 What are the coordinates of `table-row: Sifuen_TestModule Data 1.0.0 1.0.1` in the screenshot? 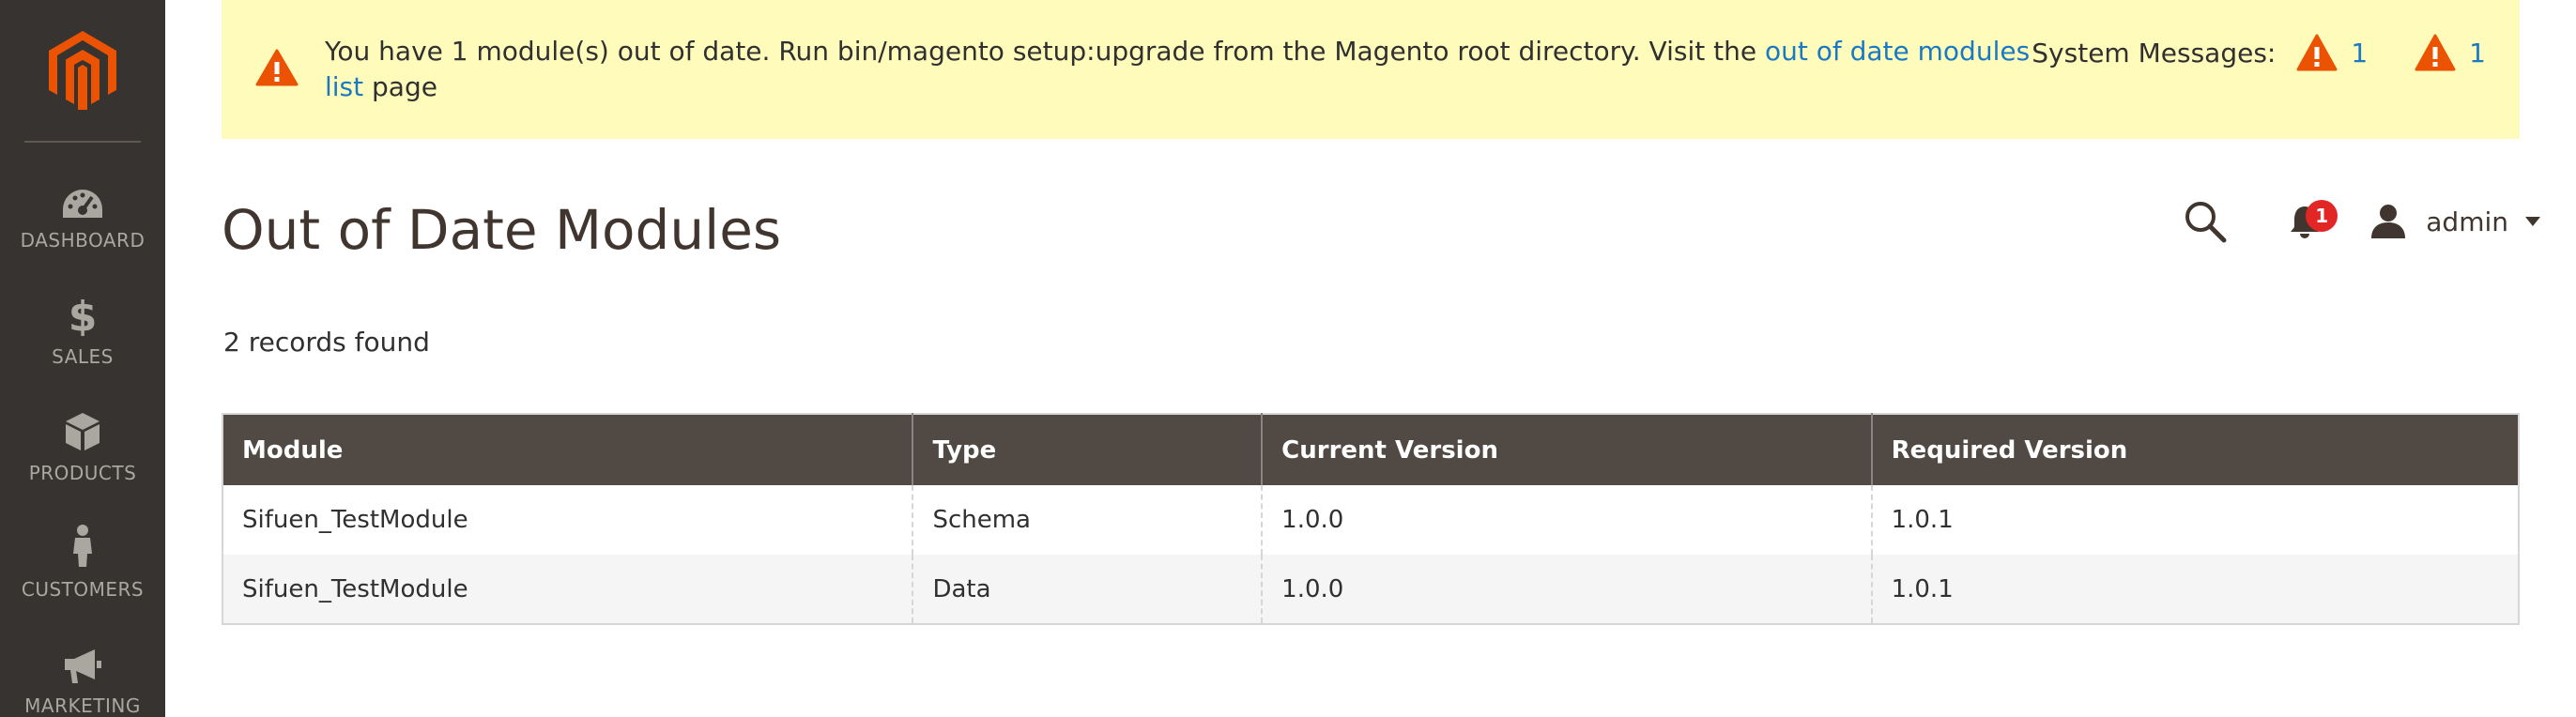 It's located at (1370, 589).